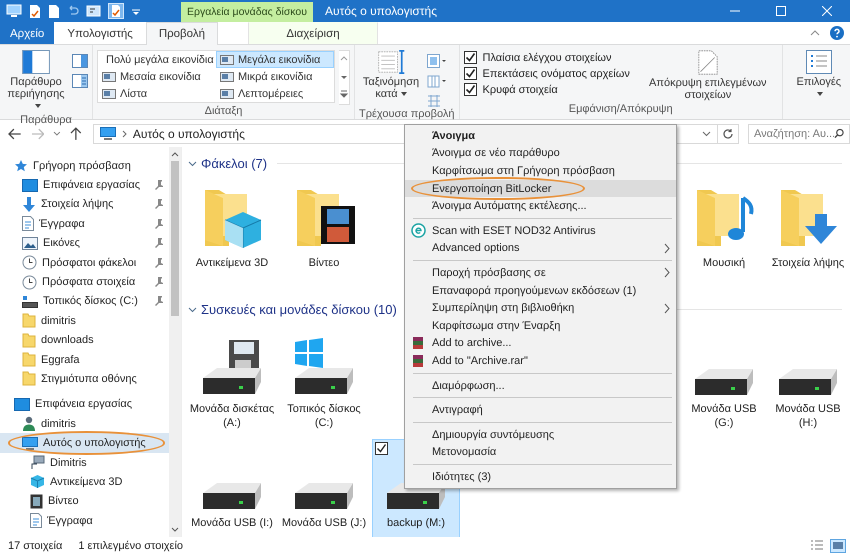  What do you see at coordinates (416, 523) in the screenshot?
I see `item-label: backup (M:)` at bounding box center [416, 523].